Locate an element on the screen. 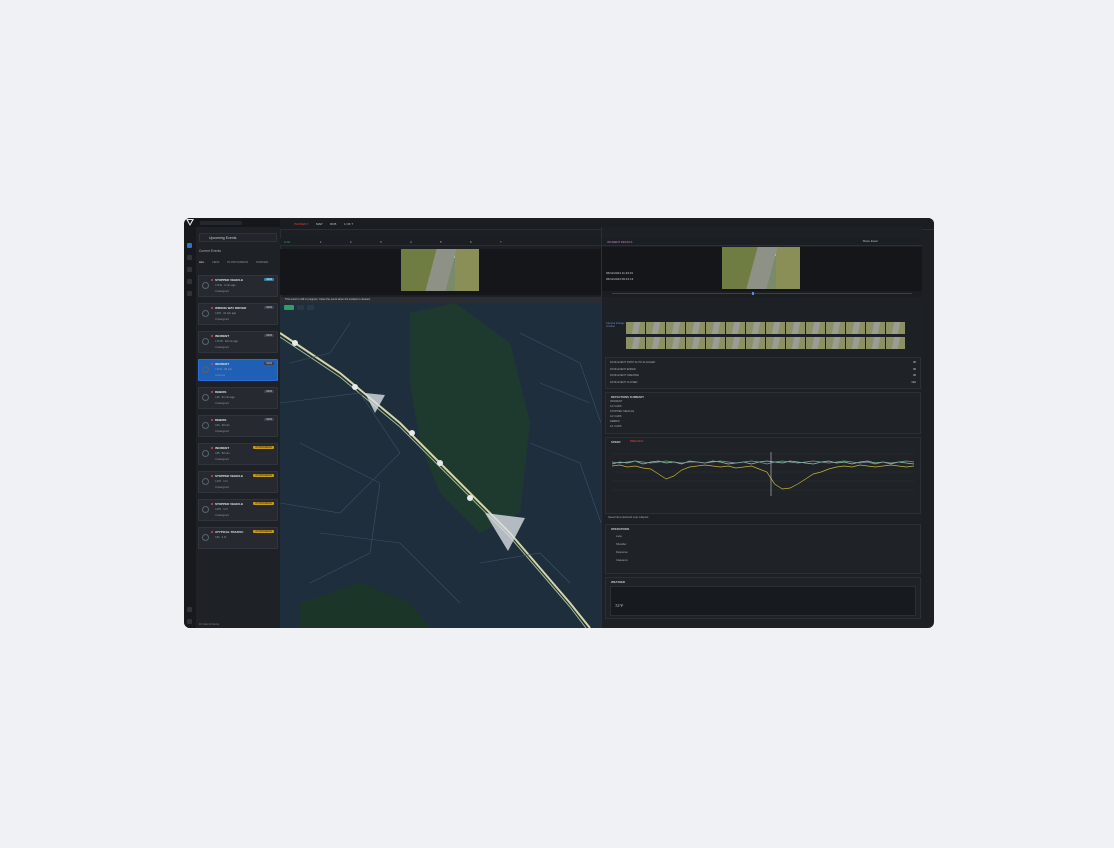 The image size is (1114, 848). operation-row: Clearance is located at coordinates (622, 560).